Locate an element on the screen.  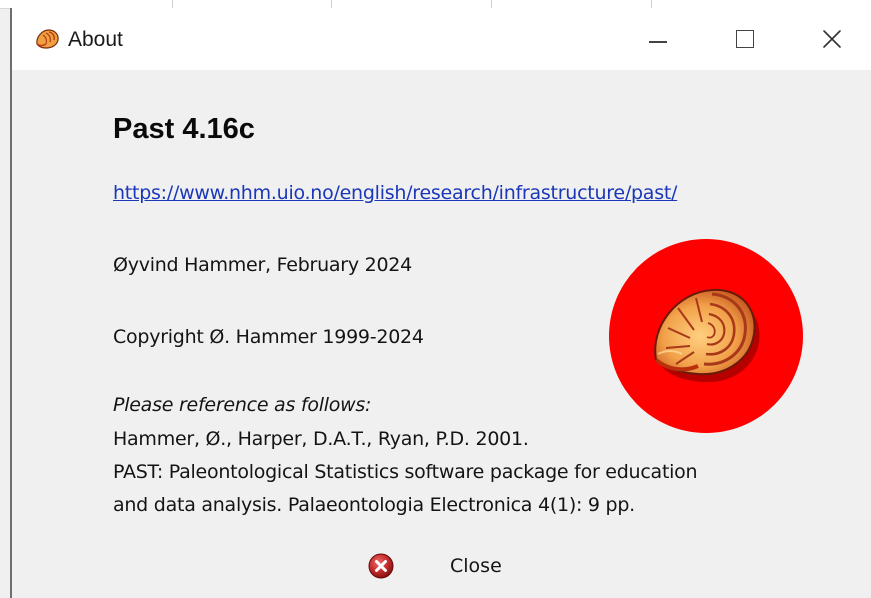
nautilus-shell-logo is located at coordinates (706, 336).